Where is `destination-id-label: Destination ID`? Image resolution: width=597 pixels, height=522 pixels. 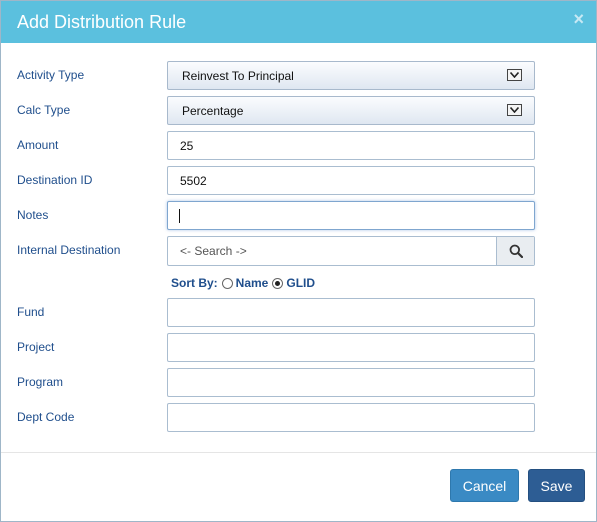
destination-id-label: Destination ID is located at coordinates (55, 180).